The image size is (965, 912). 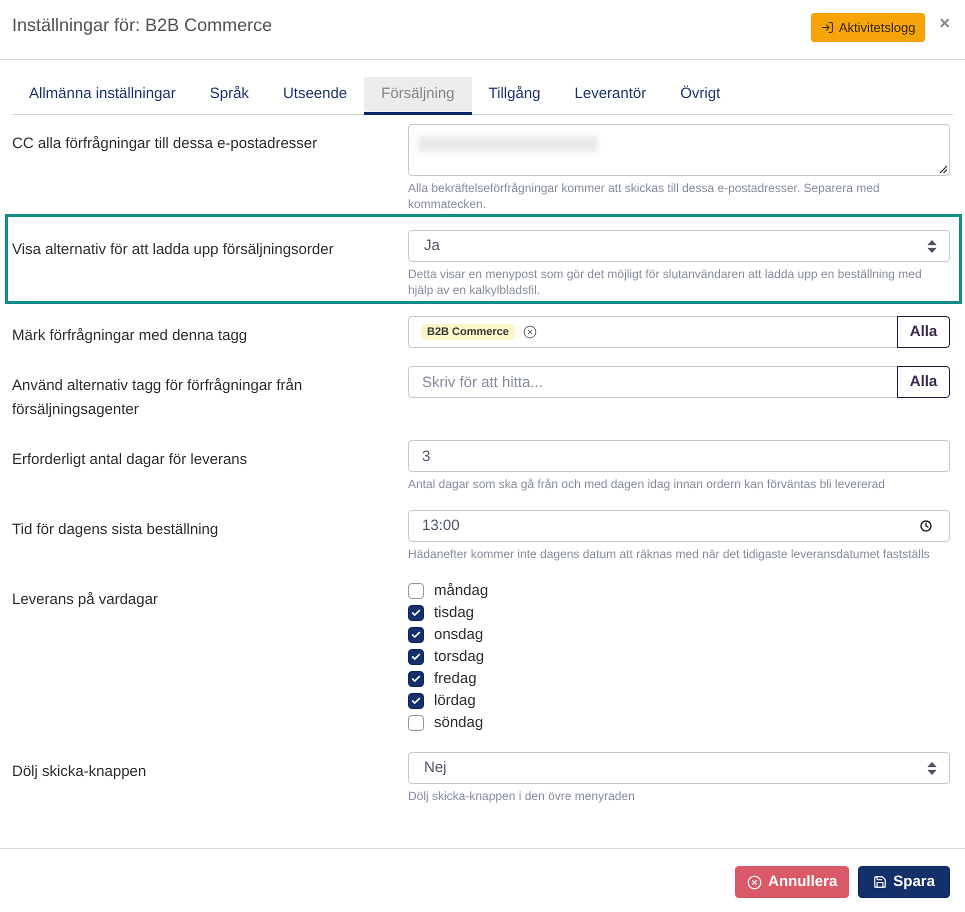 I want to click on checkbox-label: måndag, so click(x=461, y=591).